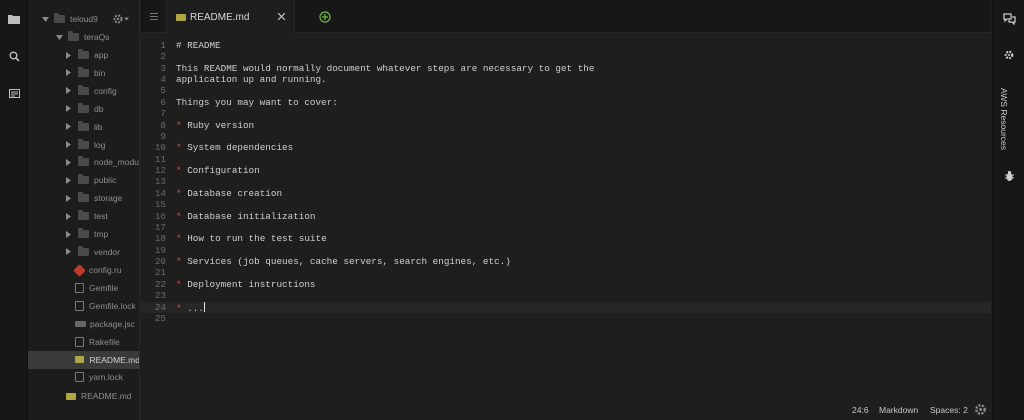  I want to click on editor-line: 10 * System dependencies, so click(566, 147).